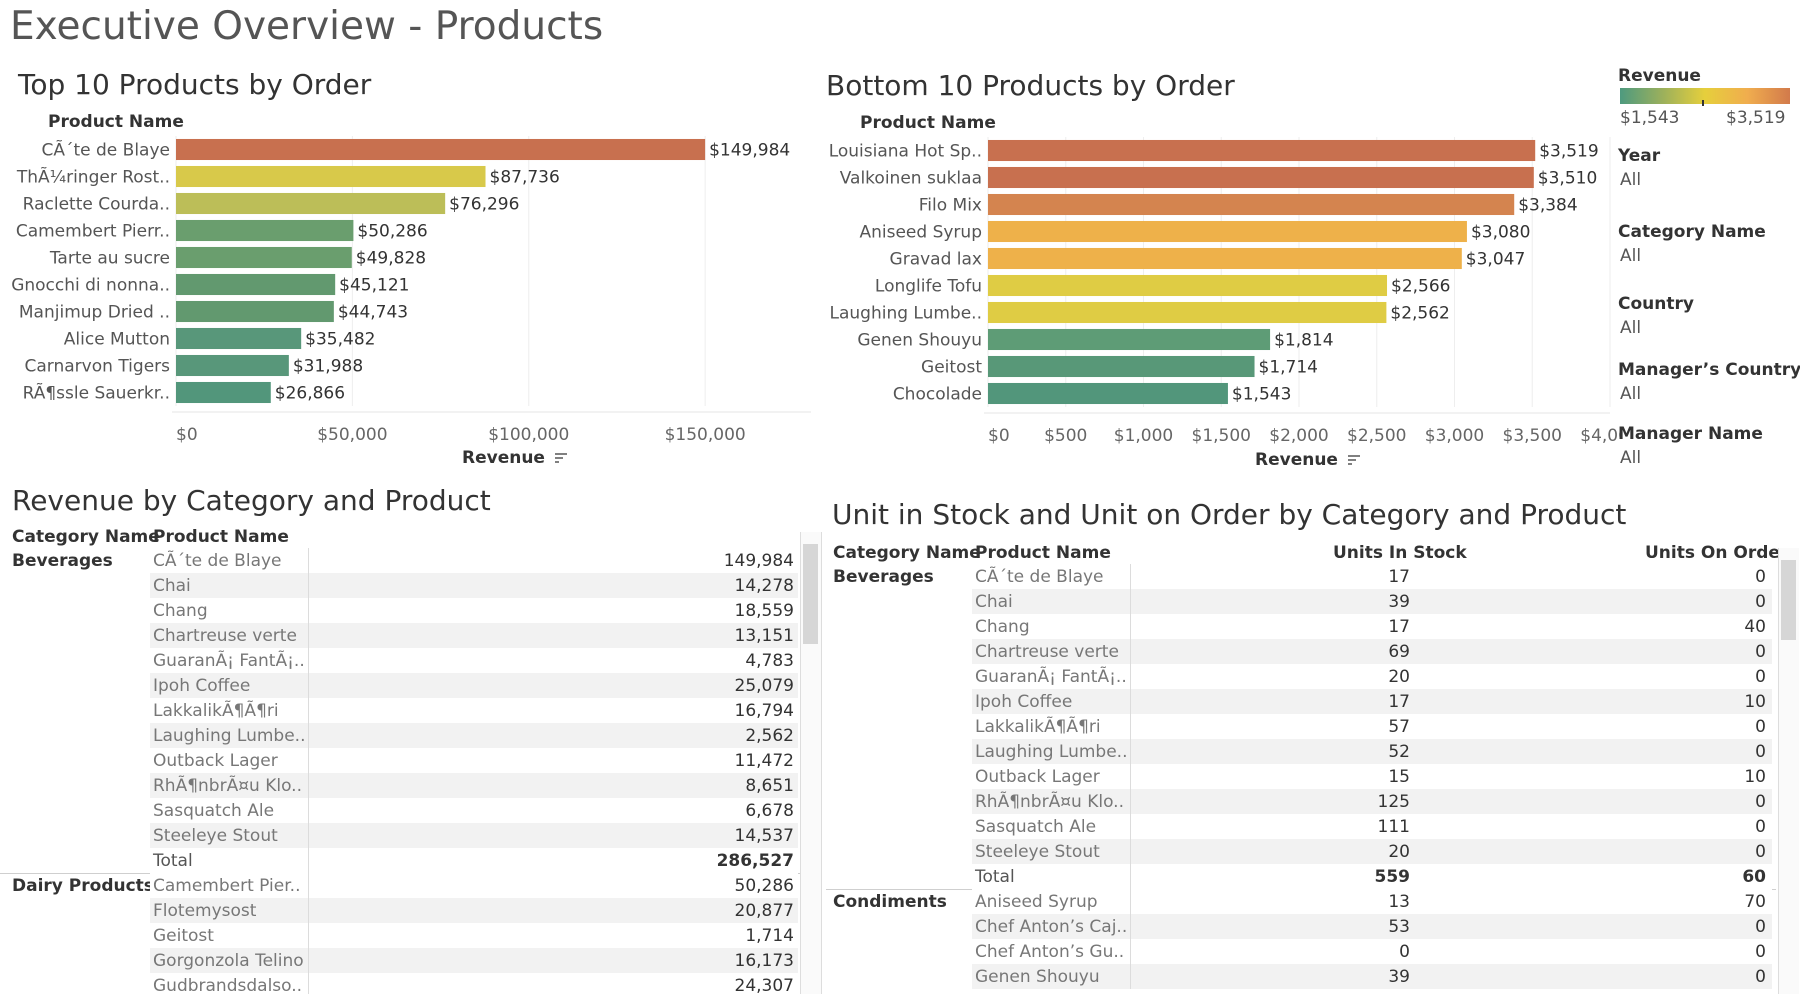 This screenshot has height=1000, width=1800. Describe the element at coordinates (1372, 876) in the screenshot. I see `table-row: Total 559 60` at that location.